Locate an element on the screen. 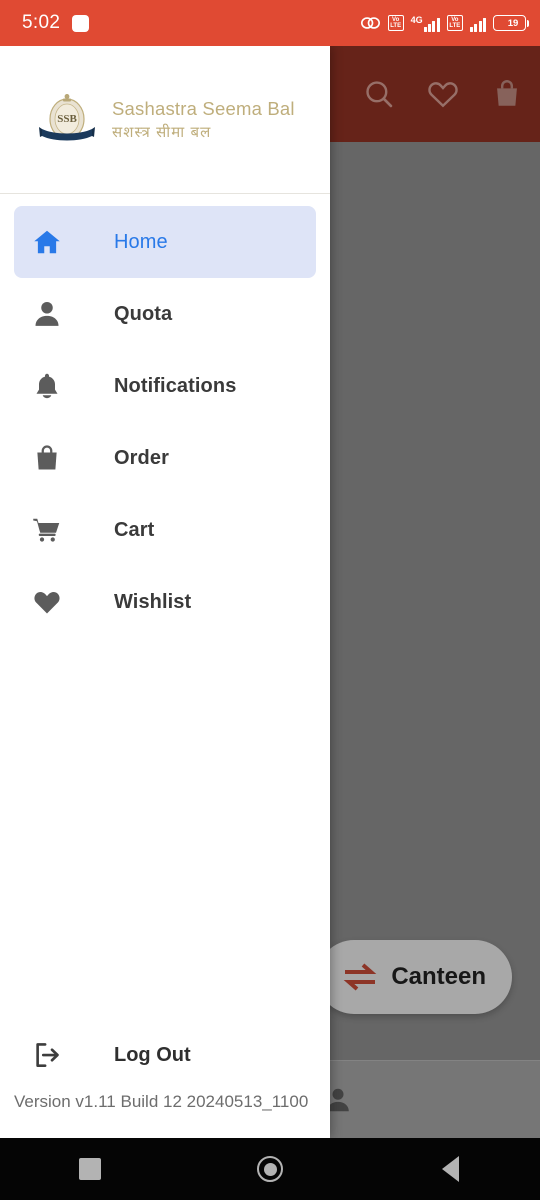 This screenshot has height=1200, width=540. notification-badge-icon is located at coordinates (81, 23).